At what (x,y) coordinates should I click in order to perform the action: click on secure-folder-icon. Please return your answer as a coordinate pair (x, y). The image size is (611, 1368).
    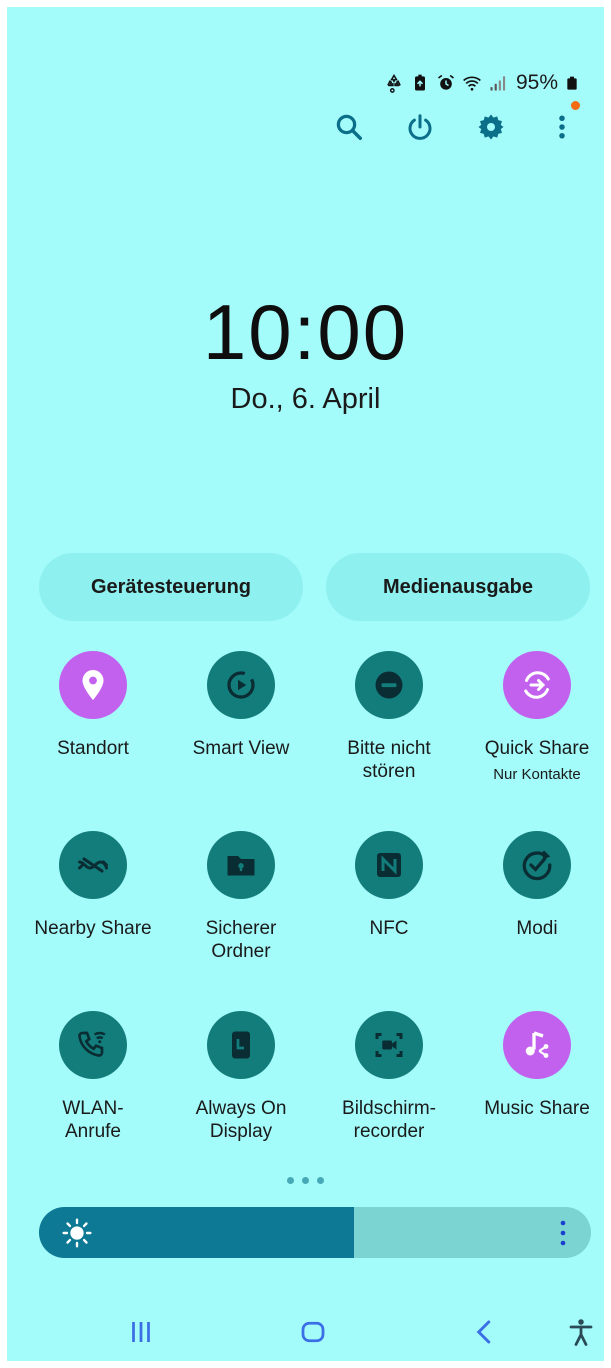
    Looking at the image, I should click on (241, 866).